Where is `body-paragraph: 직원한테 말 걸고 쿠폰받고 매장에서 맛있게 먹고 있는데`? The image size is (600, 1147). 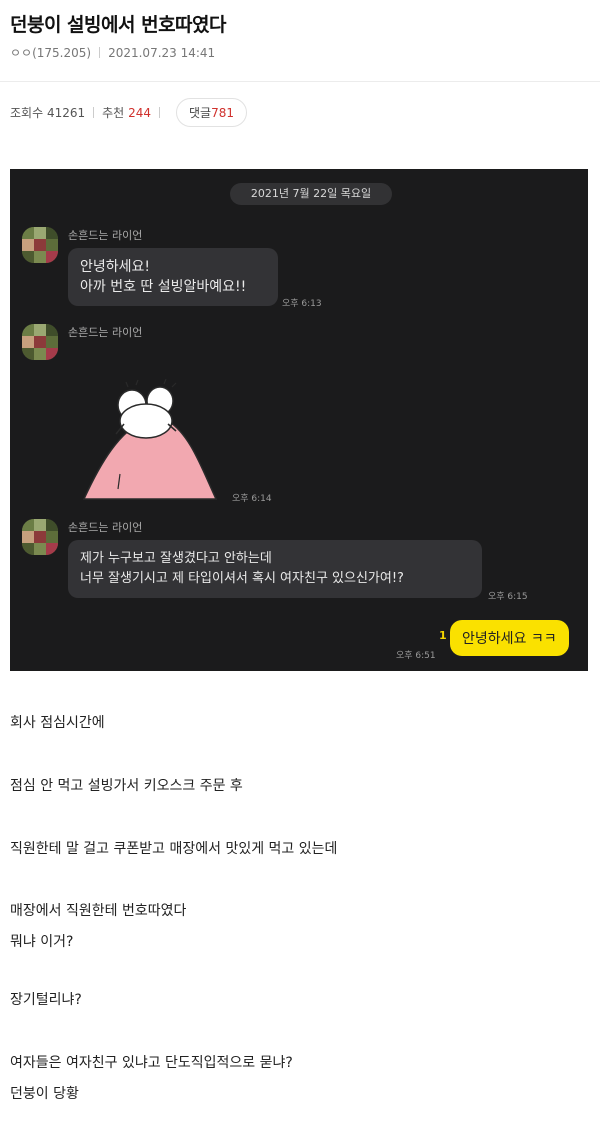
body-paragraph: 직원한테 말 걸고 쿠폰받고 매장에서 맛있게 먹고 있는데 is located at coordinates (174, 849).